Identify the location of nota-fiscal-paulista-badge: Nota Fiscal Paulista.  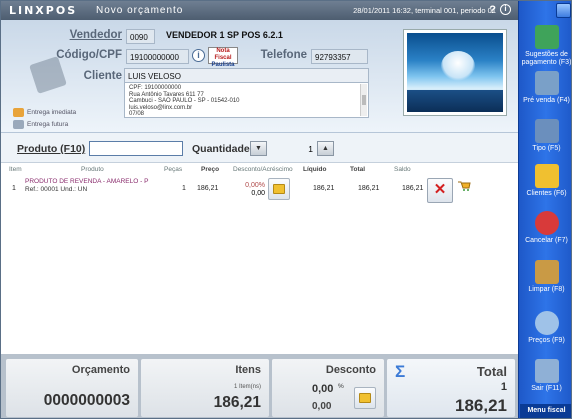
(223, 57).